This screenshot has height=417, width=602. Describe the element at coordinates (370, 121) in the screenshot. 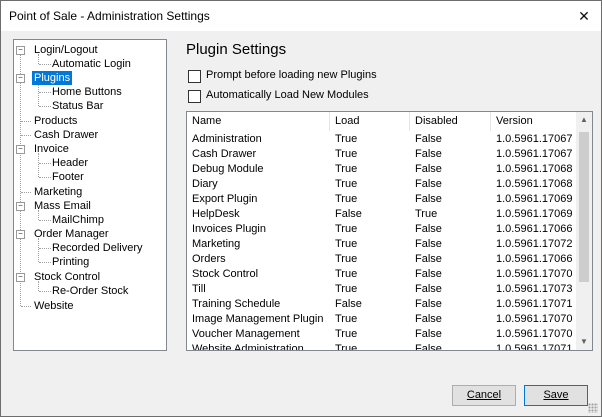

I see `column-header-load: Load` at that location.